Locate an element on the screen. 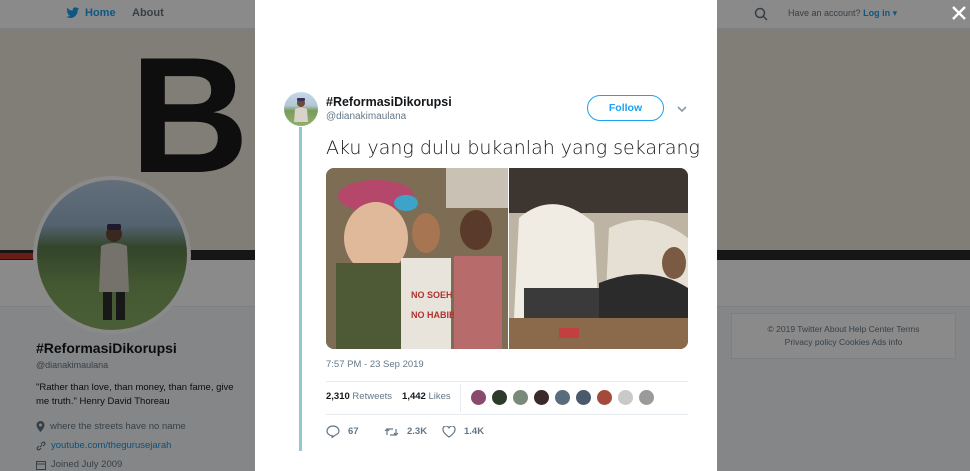 The height and width of the screenshot is (471, 970). retweets-stat: 2,310 Retweets is located at coordinates (359, 396).